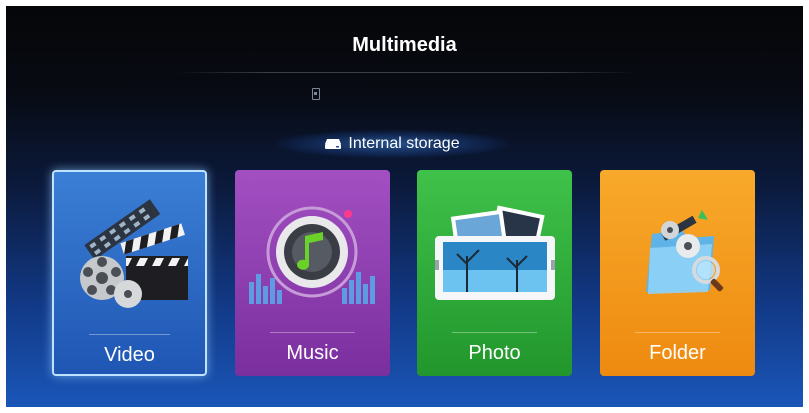 The image size is (809, 413). What do you see at coordinates (134, 253) in the screenshot?
I see `film-reel-clapboard-icon` at bounding box center [134, 253].